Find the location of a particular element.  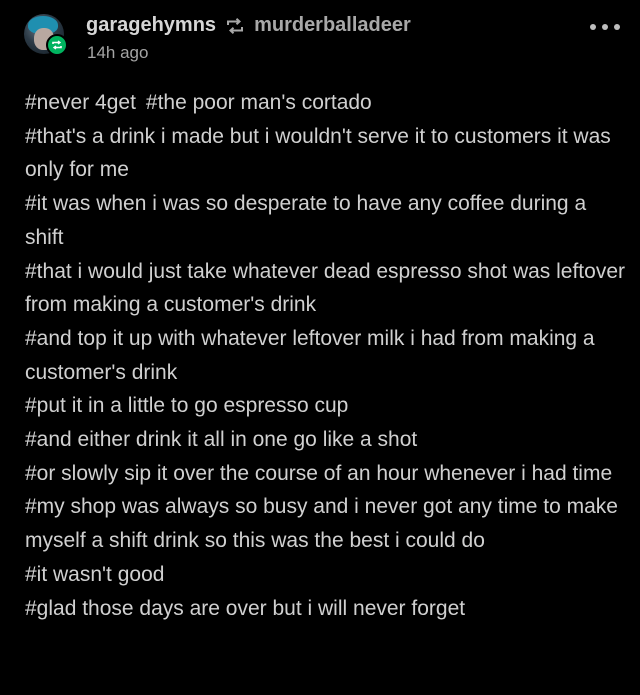

reblogged-from-link: murderballadeer is located at coordinates (332, 25).